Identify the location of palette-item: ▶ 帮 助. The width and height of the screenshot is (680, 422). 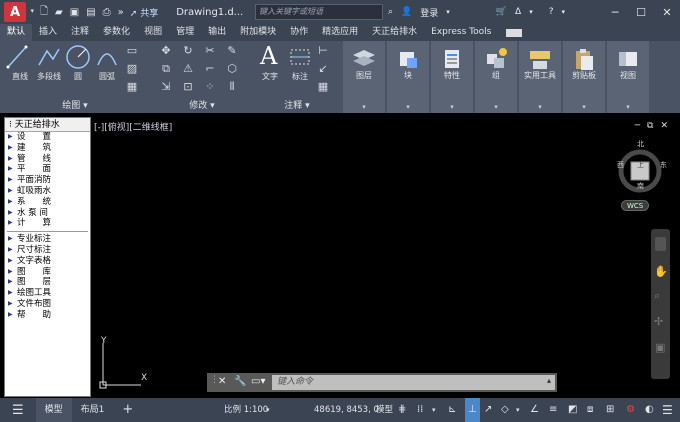
(47, 315).